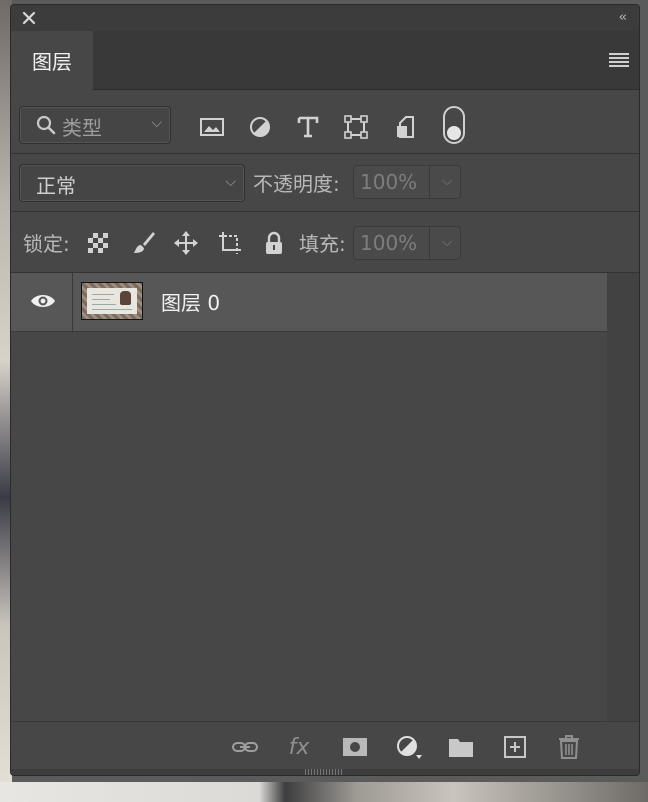  Describe the element at coordinates (82, 128) in the screenshot. I see `filter-kind-label: 类型` at that location.